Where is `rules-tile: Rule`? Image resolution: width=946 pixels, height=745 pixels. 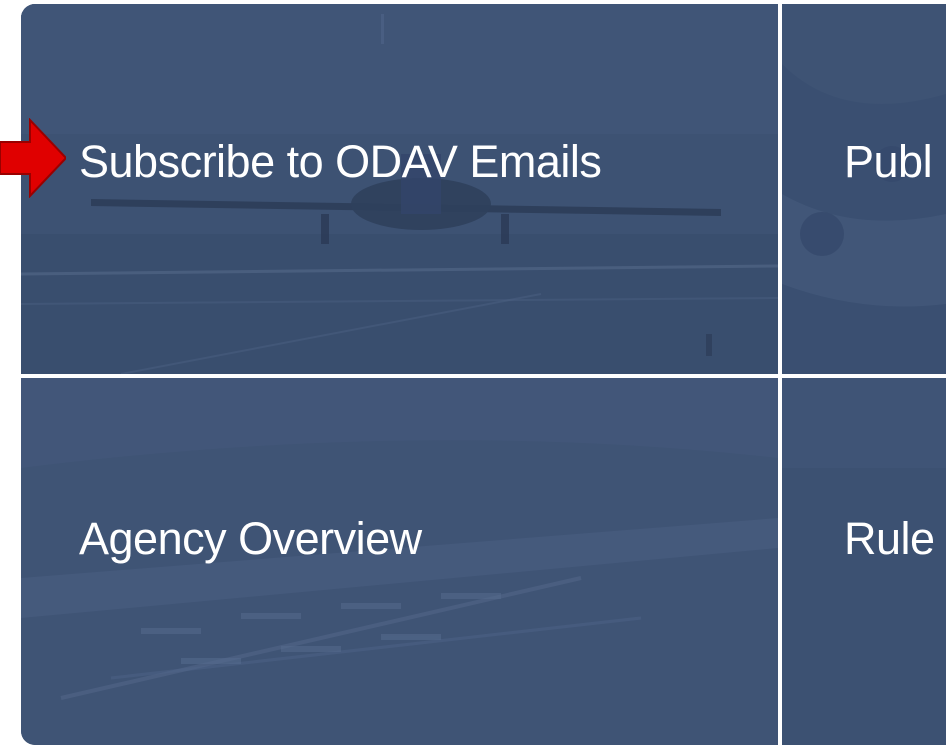
rules-tile: Rule is located at coordinates (864, 561).